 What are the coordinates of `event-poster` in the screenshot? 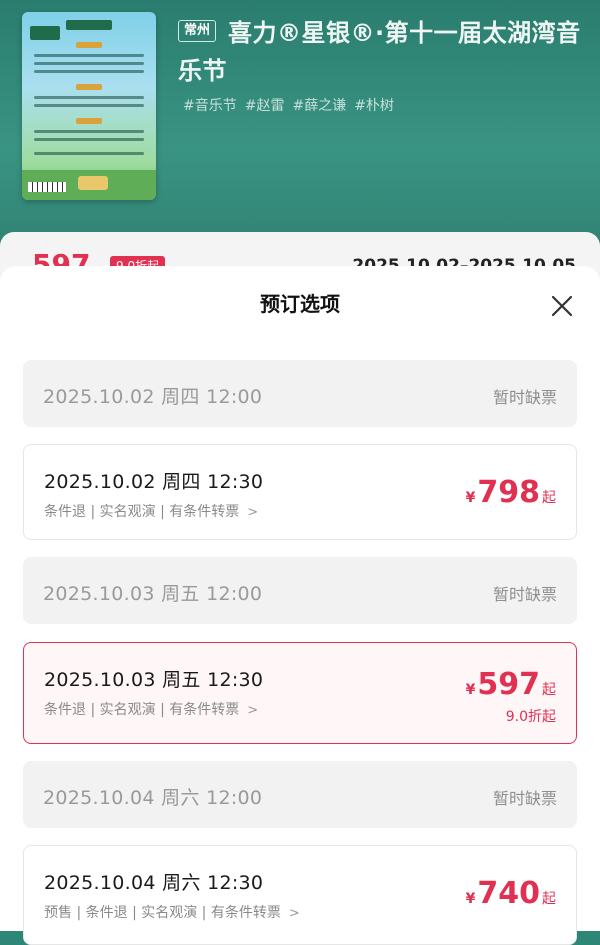 It's located at (89, 106).